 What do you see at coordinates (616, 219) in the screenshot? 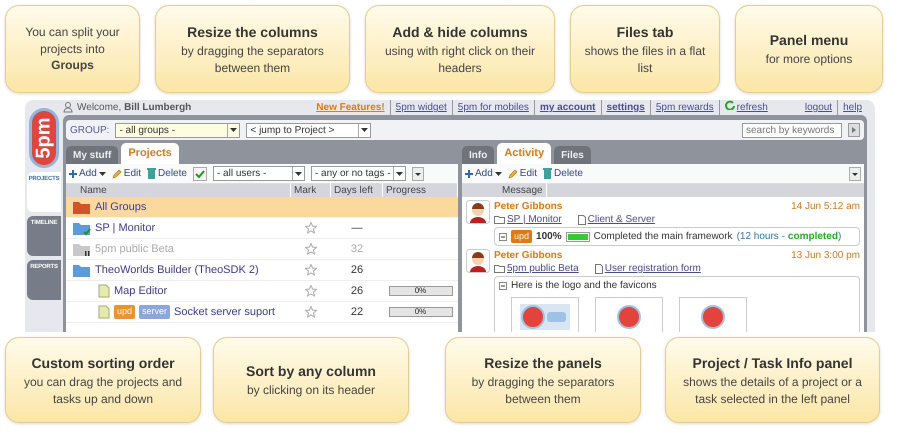
I see `task-link: Client & Server` at bounding box center [616, 219].